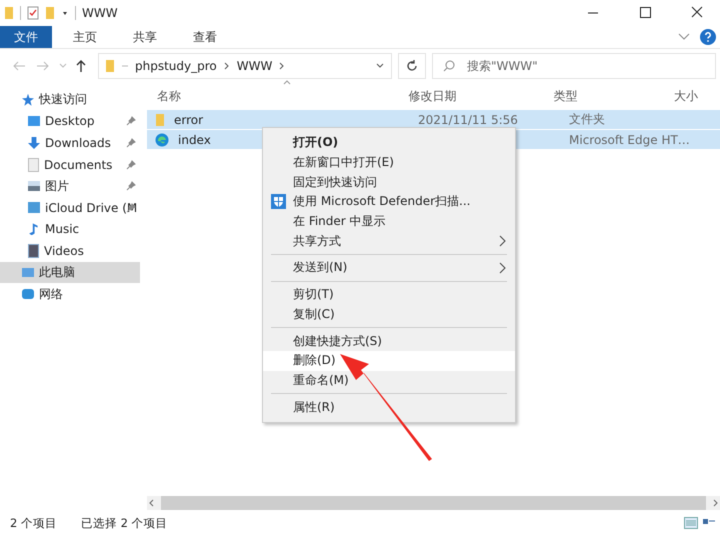 The image size is (720, 534). What do you see at coordinates (124, 523) in the screenshot?
I see `selection-count: 已选择 2 个项目` at bounding box center [124, 523].